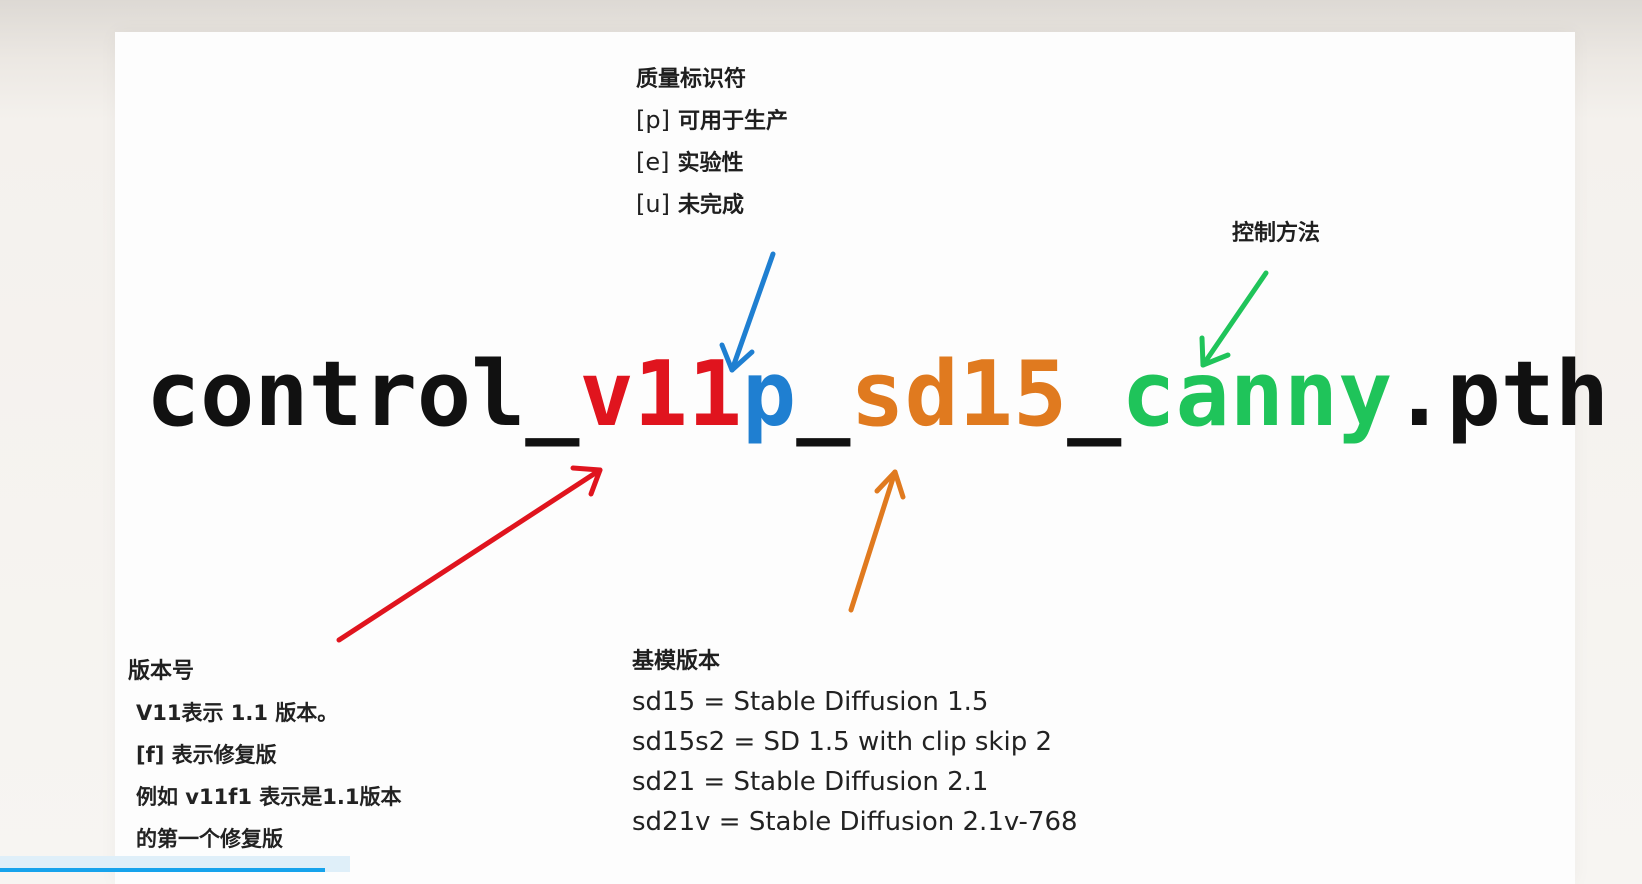  Describe the element at coordinates (161, 671) in the screenshot. I see `version-heading: 版本号` at that location.